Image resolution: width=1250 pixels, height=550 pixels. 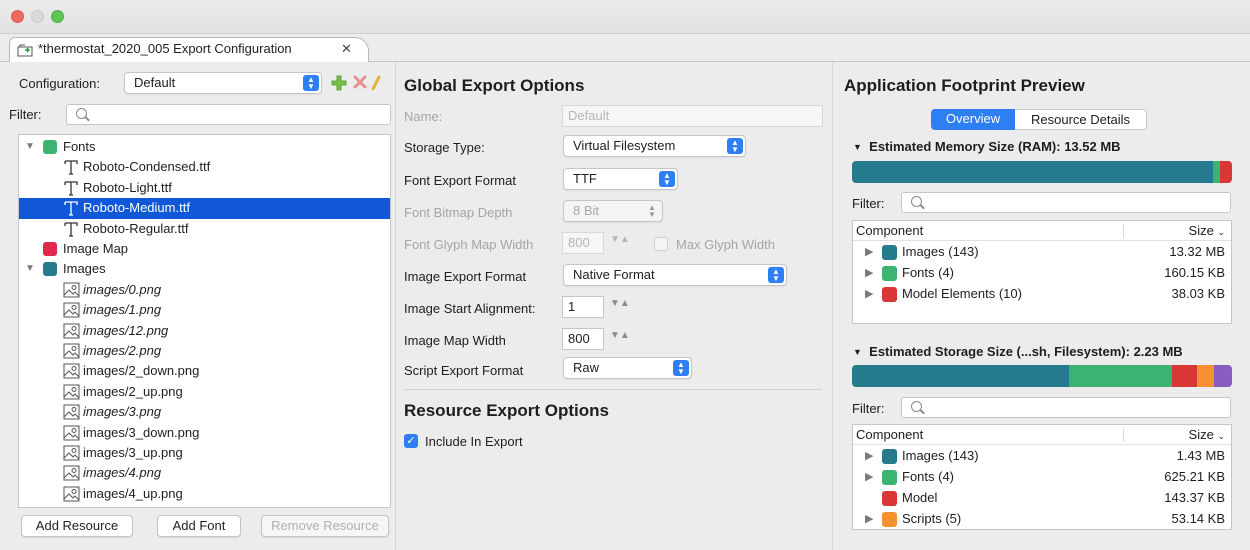 I want to click on window-close-button, so click(x=17, y=16).